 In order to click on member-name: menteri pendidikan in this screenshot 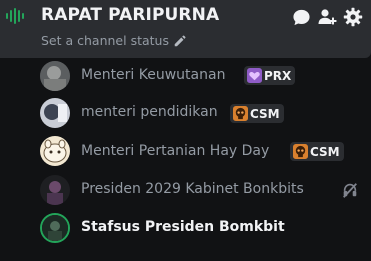, I will do `click(149, 112)`.